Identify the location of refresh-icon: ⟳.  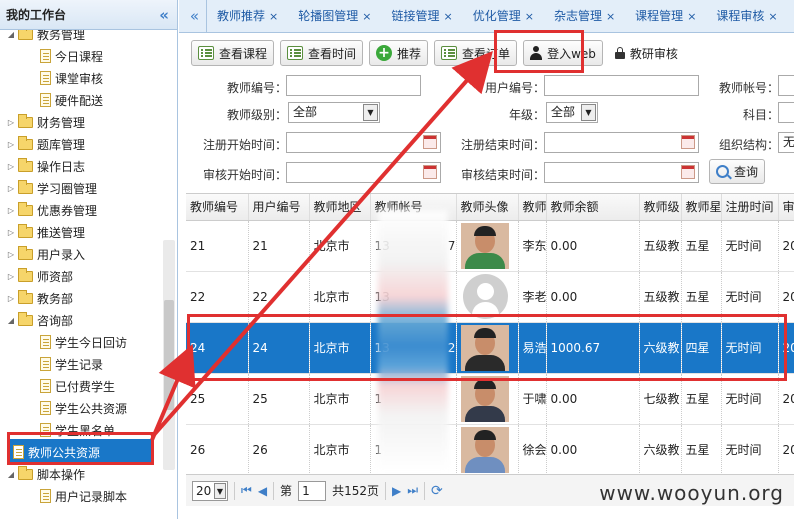
(437, 491).